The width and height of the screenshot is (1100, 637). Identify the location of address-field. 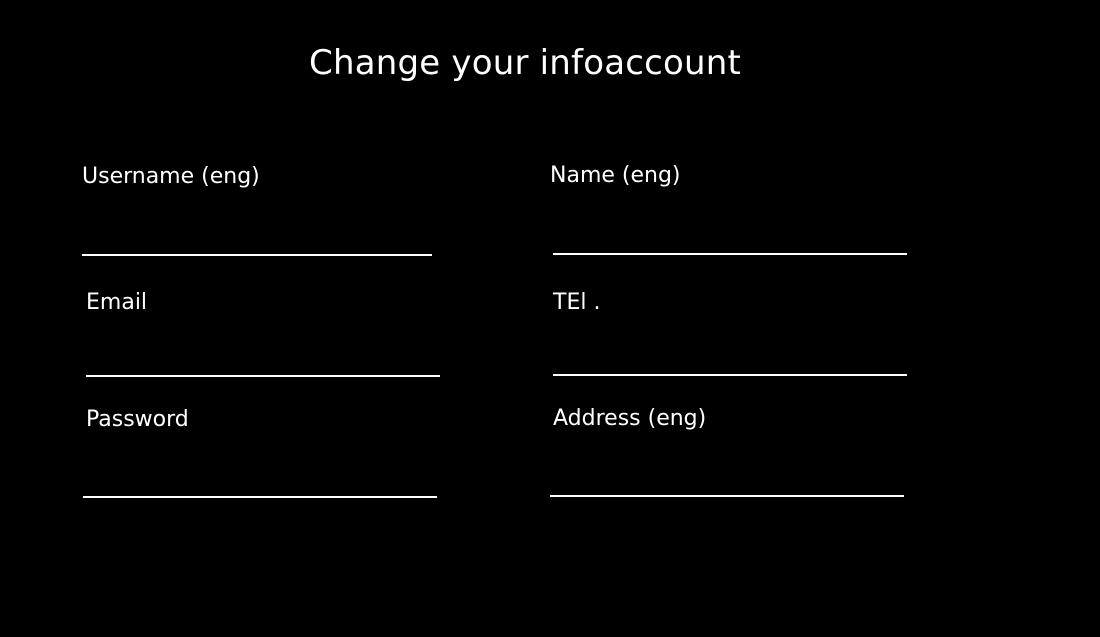
(727, 482).